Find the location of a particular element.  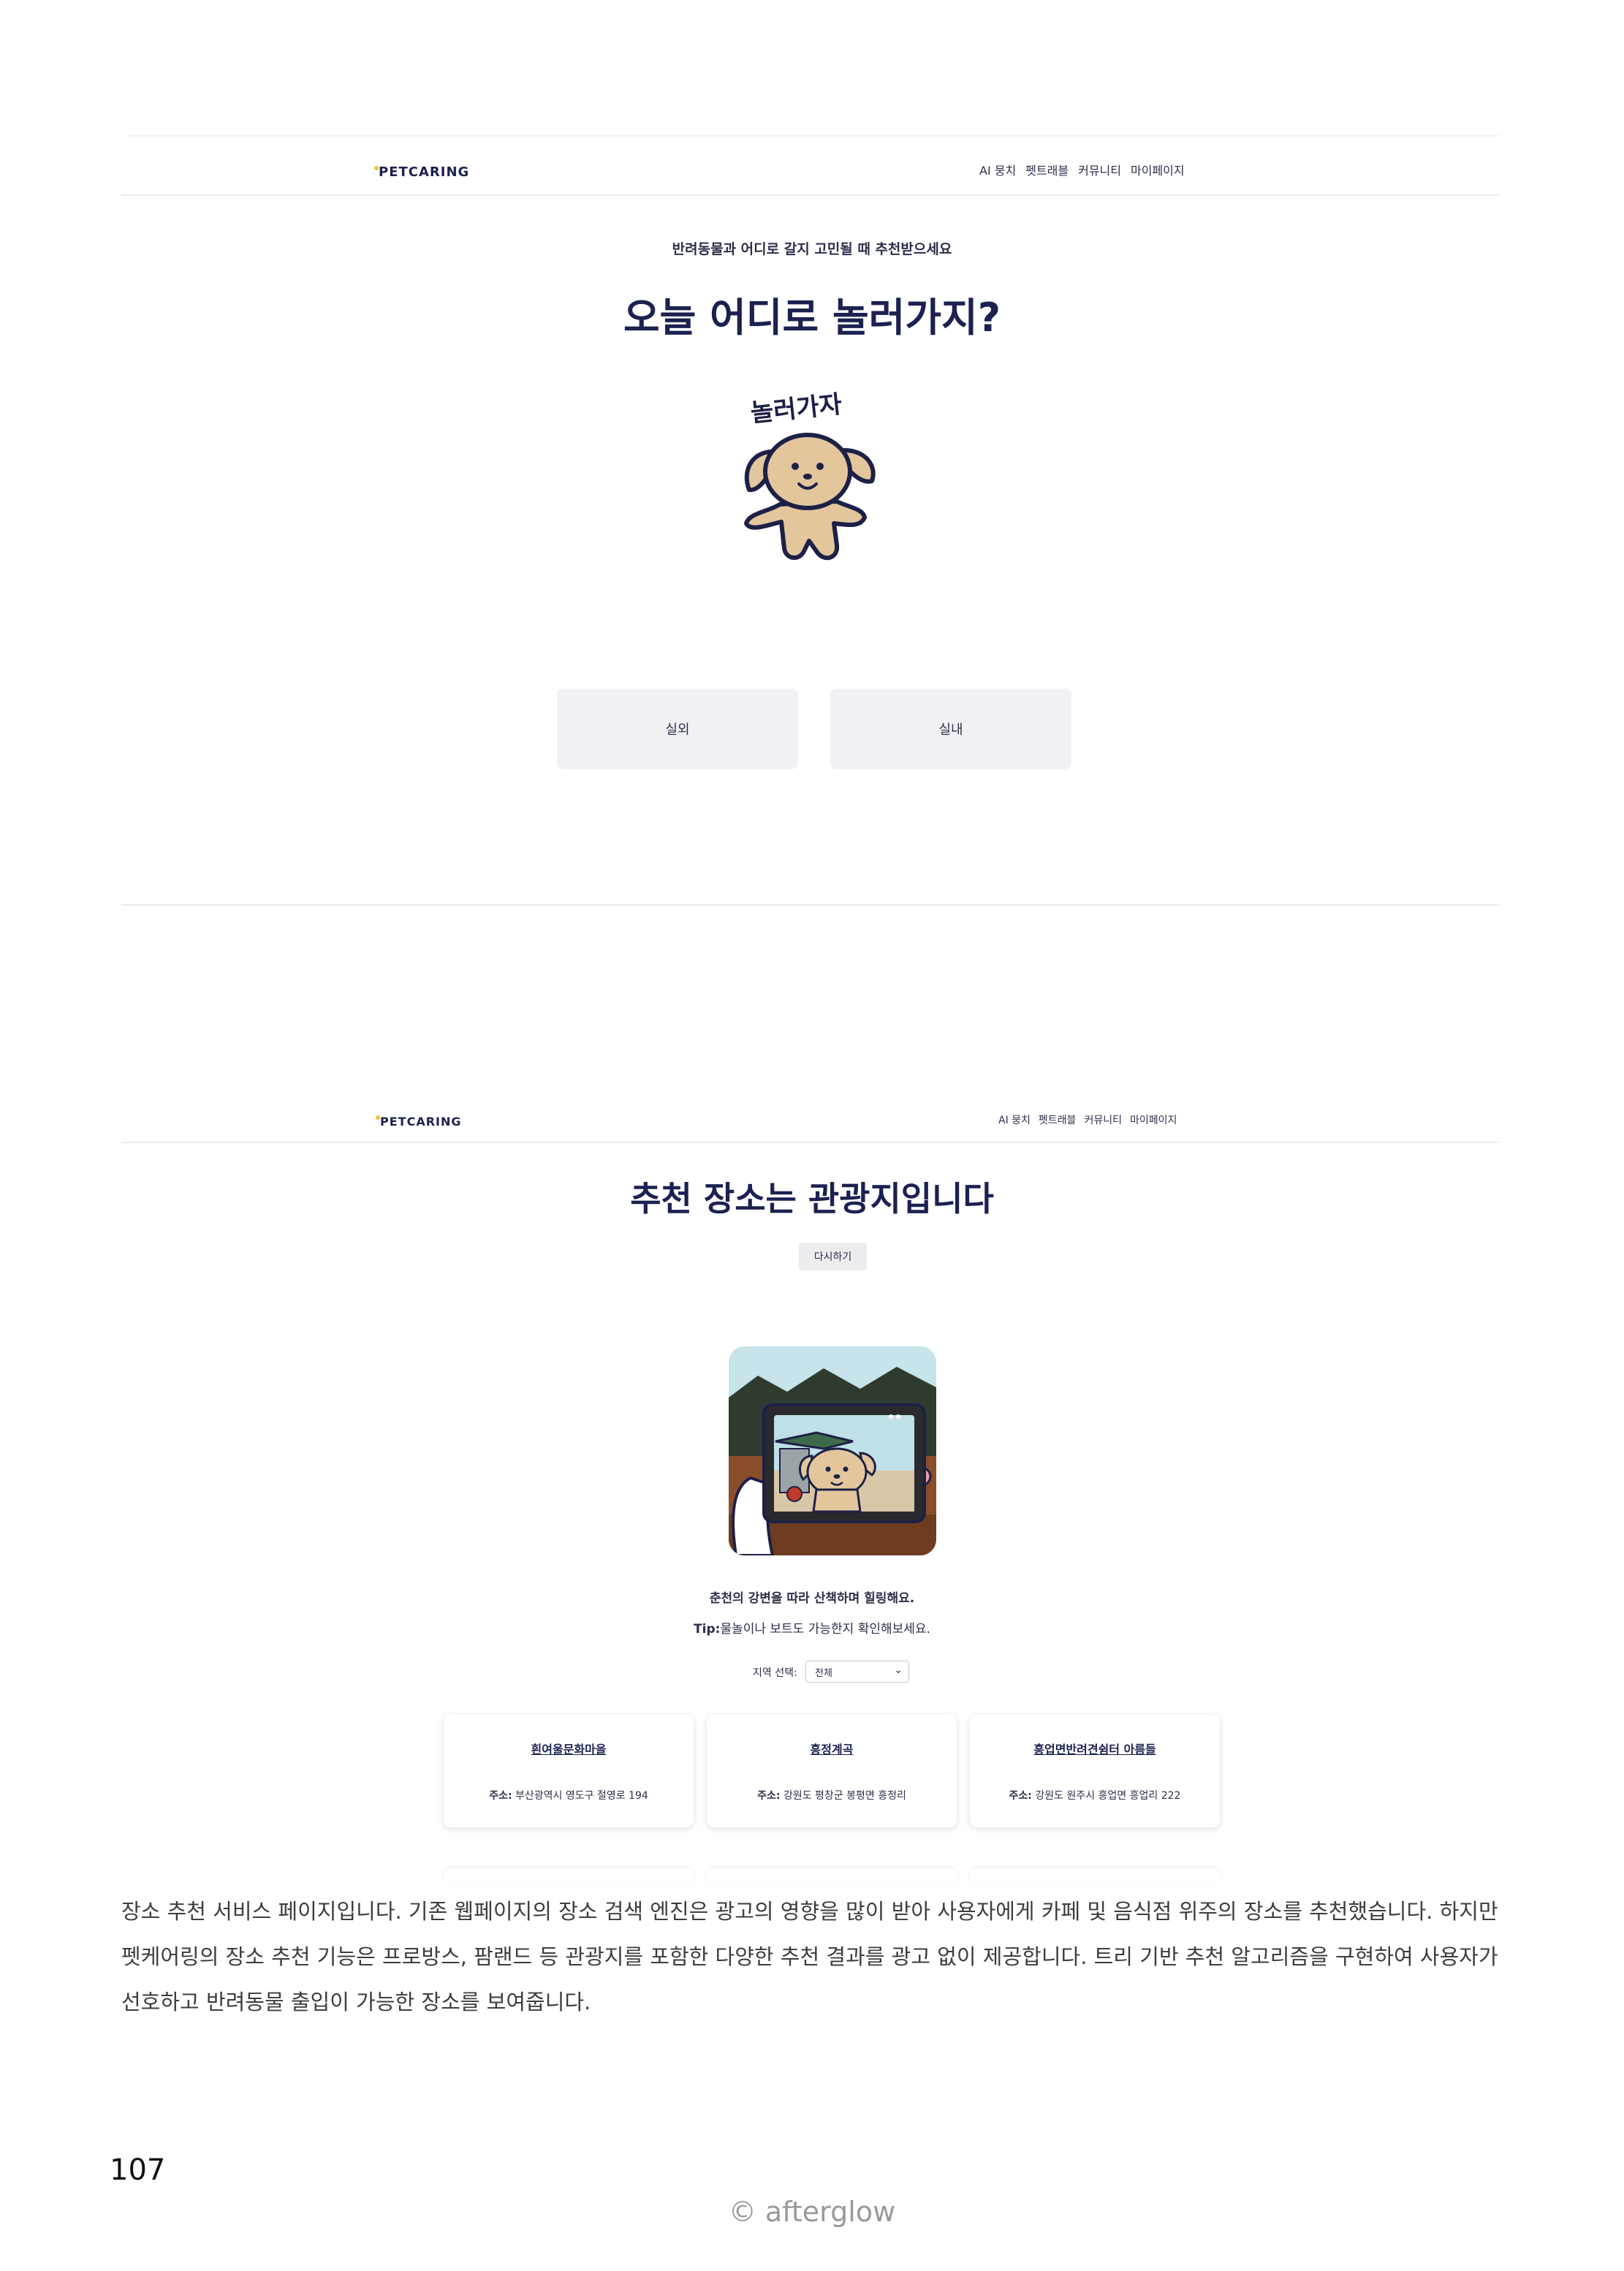

place-address: 주소: 부산광역시 영도구 절영로 194 is located at coordinates (569, 1795).